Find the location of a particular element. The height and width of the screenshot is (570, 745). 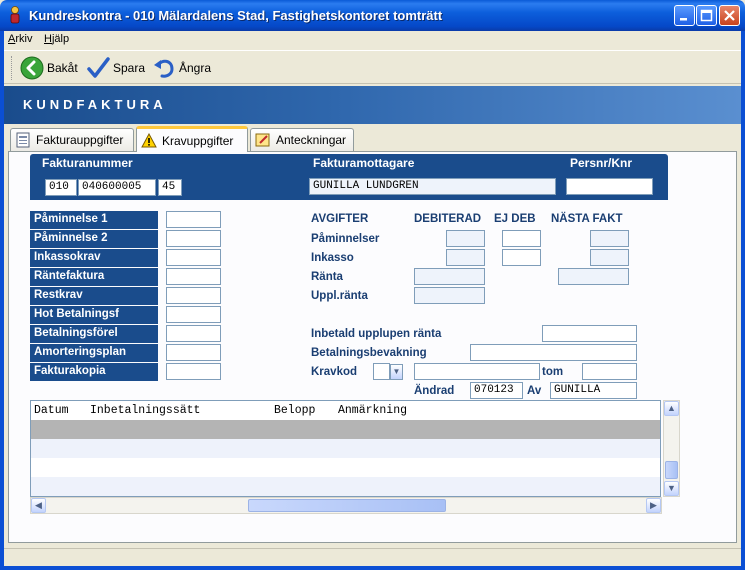

betalningsforel-field is located at coordinates (193, 333).